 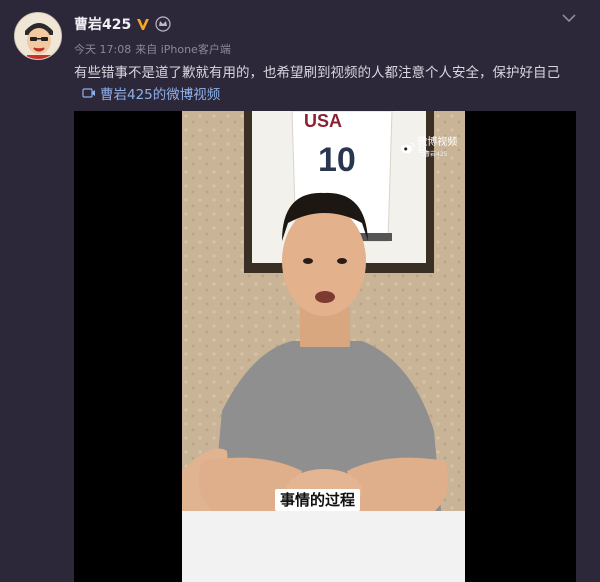 I want to click on avatar, so click(x=38, y=36).